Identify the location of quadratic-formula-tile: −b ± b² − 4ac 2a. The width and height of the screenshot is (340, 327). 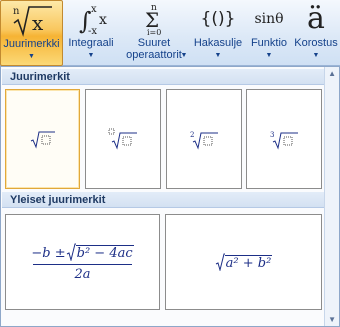
(82, 262).